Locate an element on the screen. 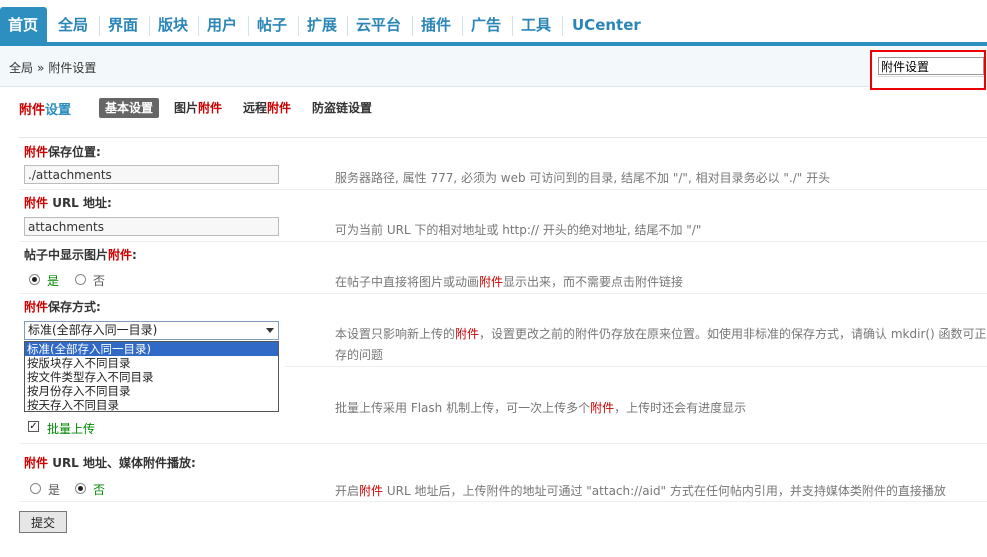  breadcrumb: 全局 » 附件设置 is located at coordinates (52, 67).